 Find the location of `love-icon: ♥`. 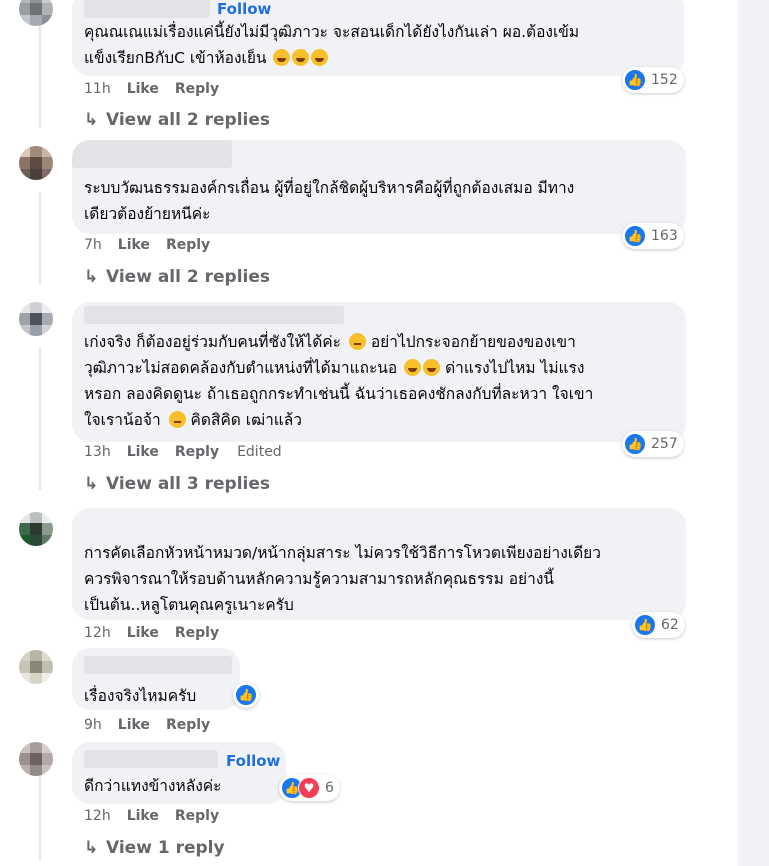

love-icon: ♥ is located at coordinates (309, 788).